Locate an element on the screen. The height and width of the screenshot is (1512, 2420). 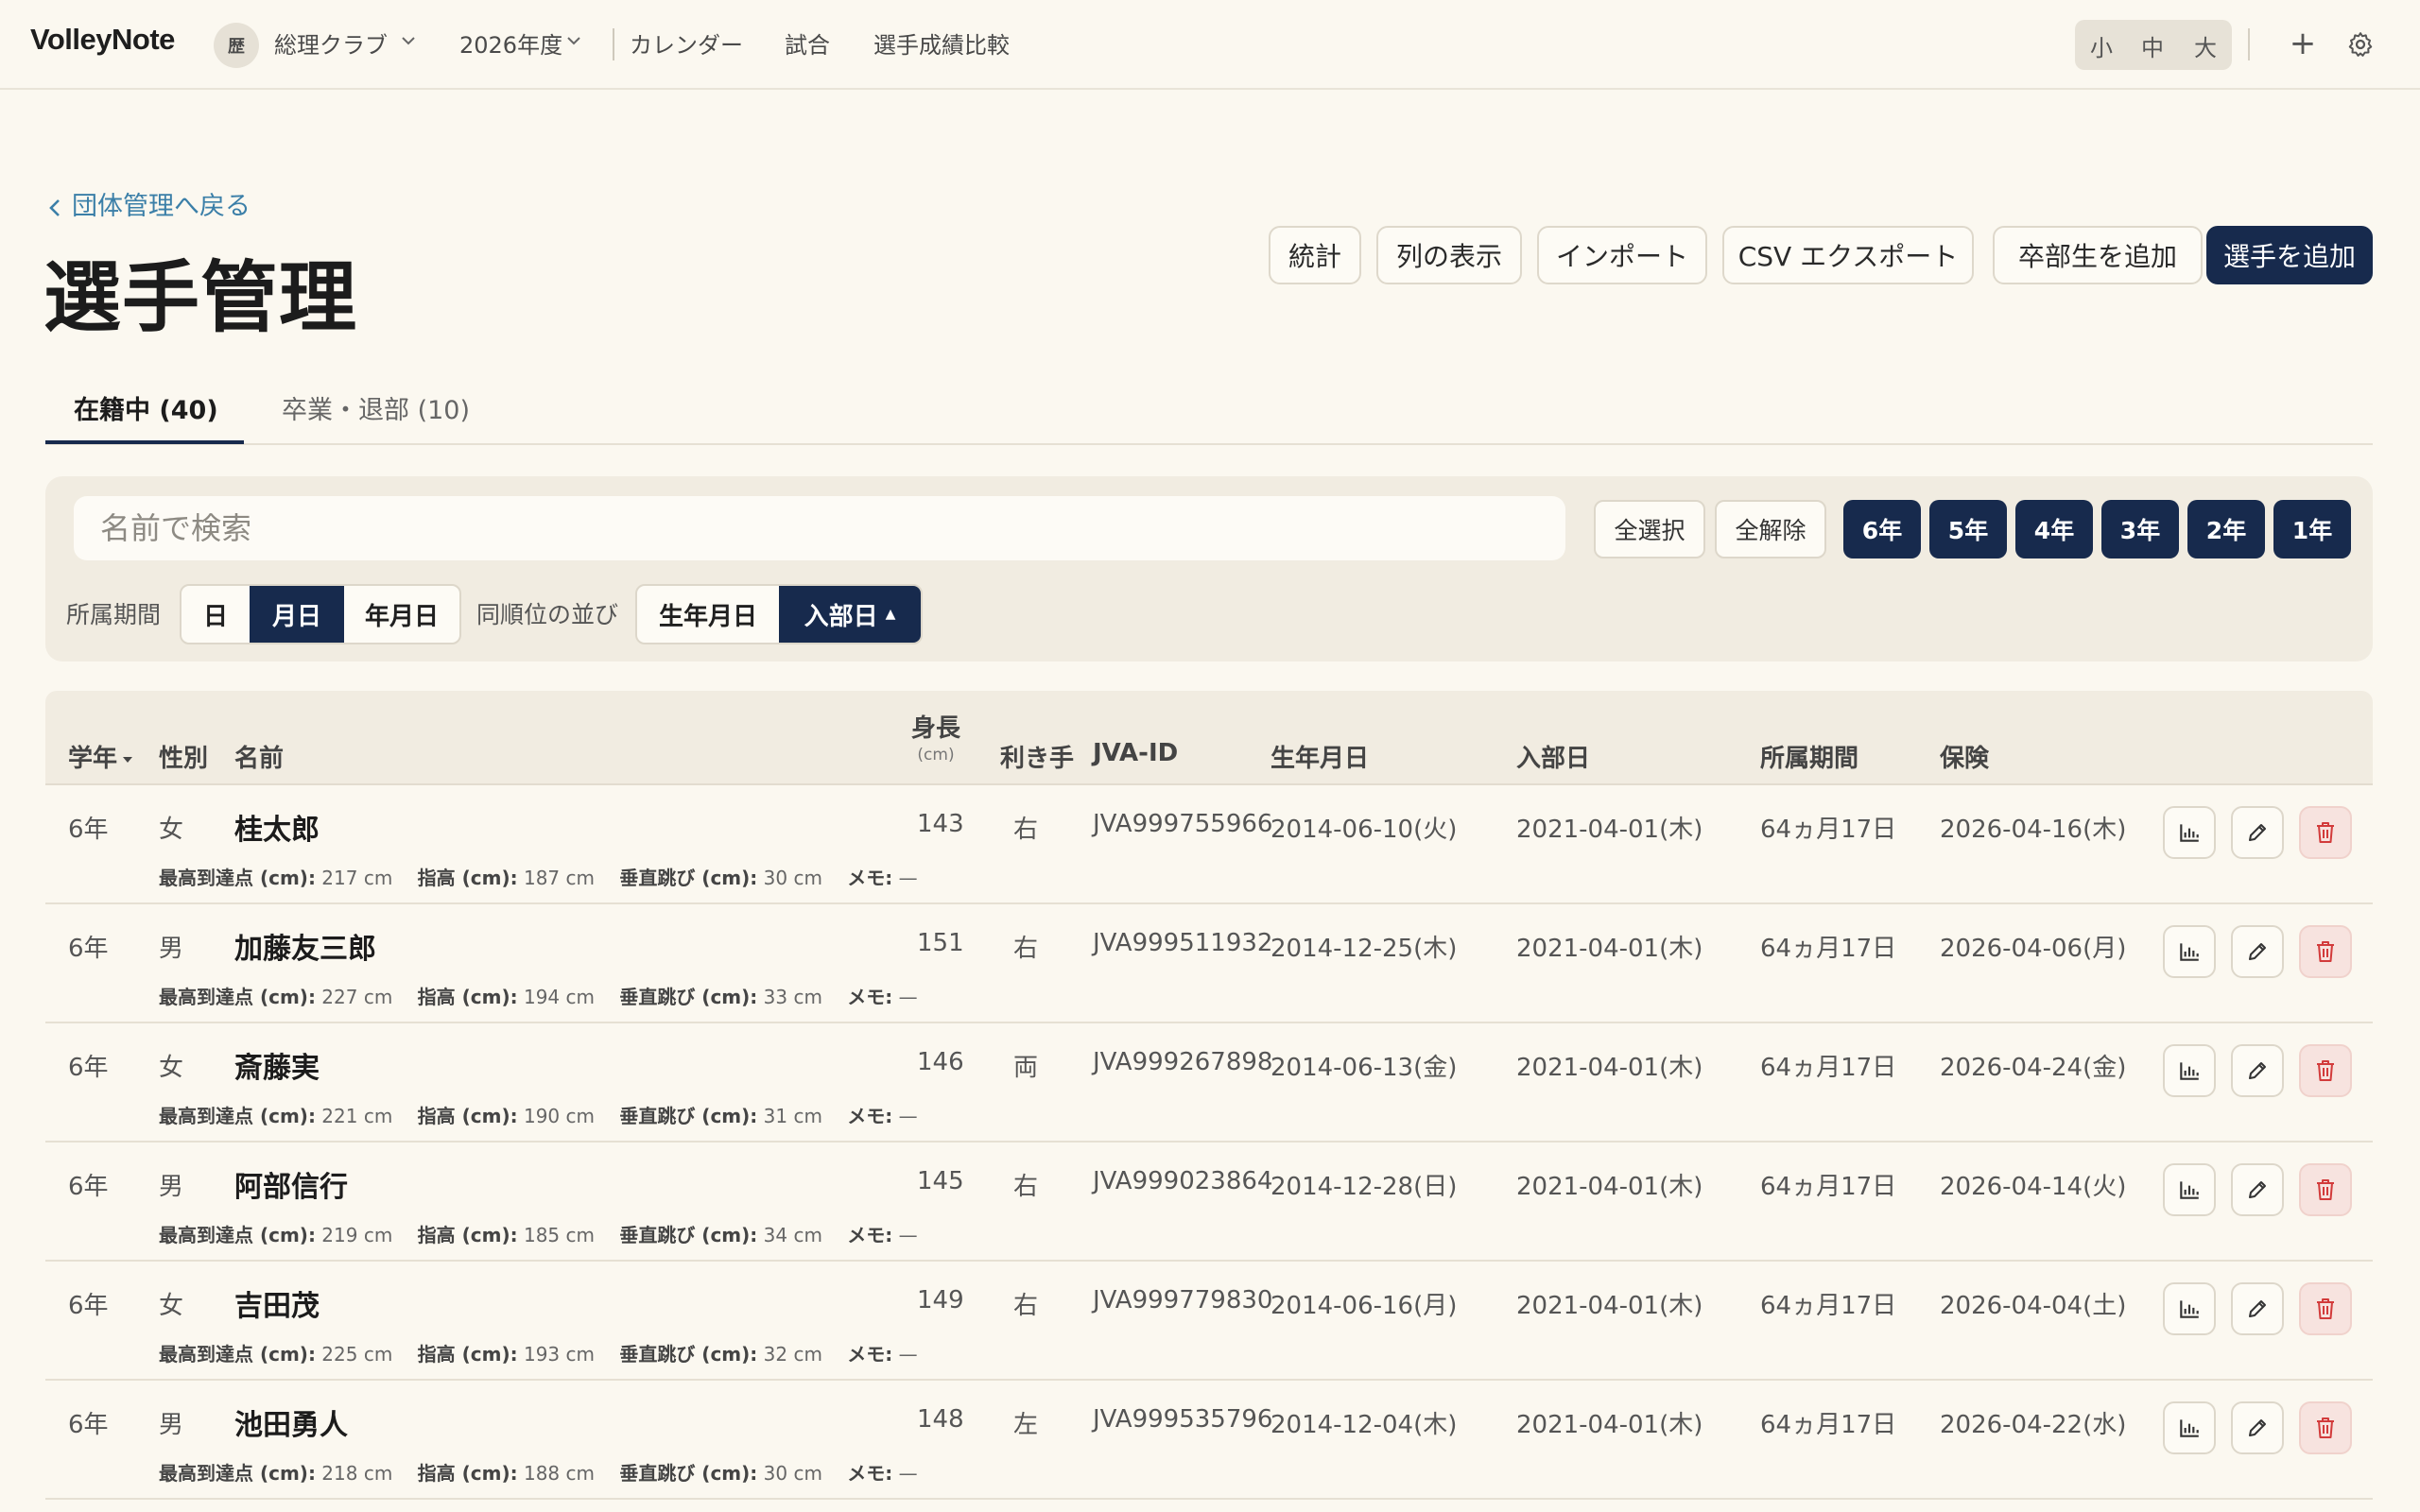
year-selector: 2026年度 is located at coordinates (511, 43).